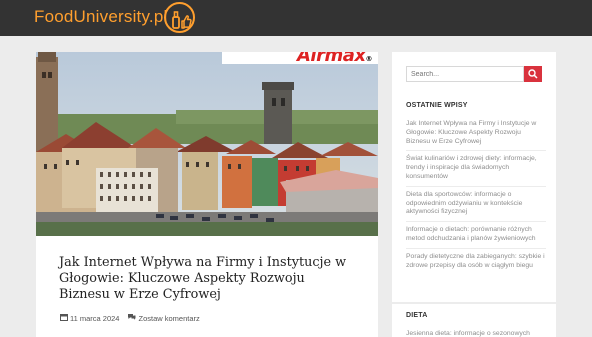 The width and height of the screenshot is (592, 337). What do you see at coordinates (300, 59) in the screenshot?
I see `ad-banner: Airmax®` at bounding box center [300, 59].